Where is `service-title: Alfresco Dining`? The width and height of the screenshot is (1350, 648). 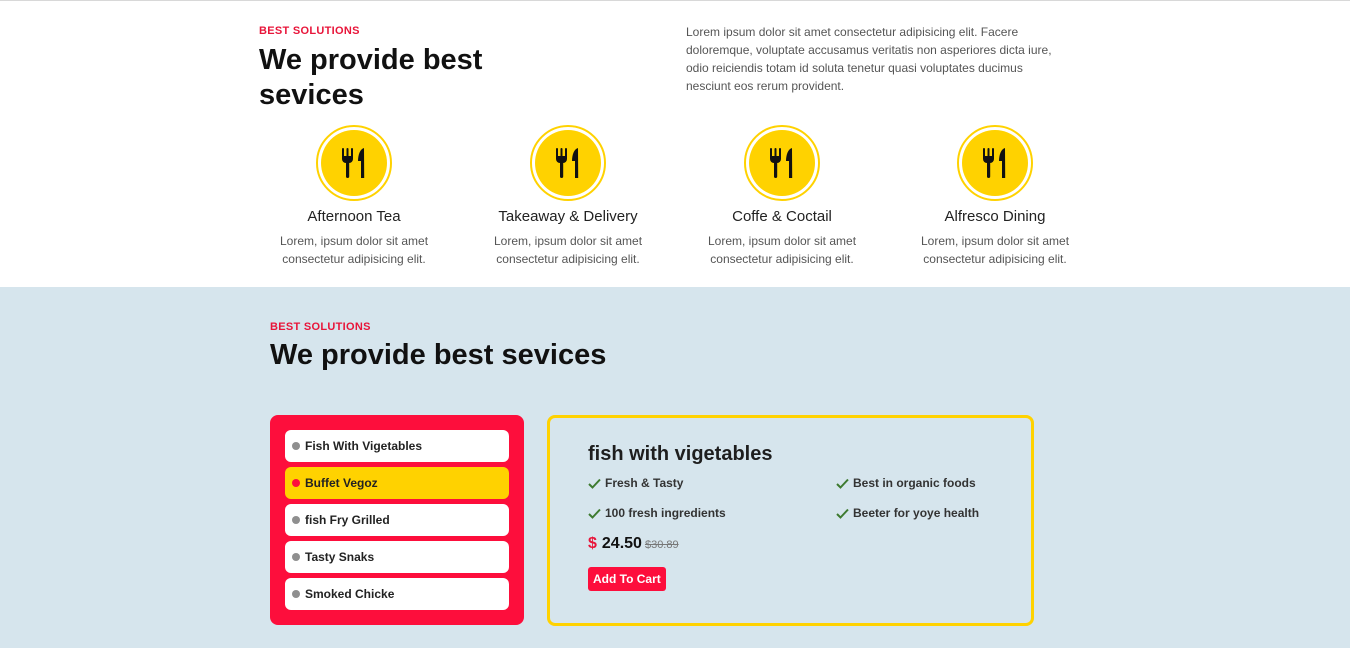 service-title: Alfresco Dining is located at coordinates (995, 216).